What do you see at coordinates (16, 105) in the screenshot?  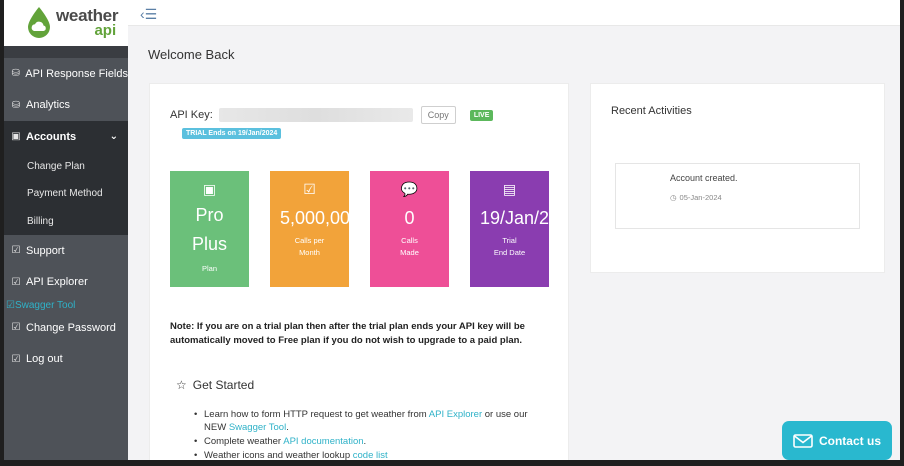 I see `chart-icon: ⛁` at bounding box center [16, 105].